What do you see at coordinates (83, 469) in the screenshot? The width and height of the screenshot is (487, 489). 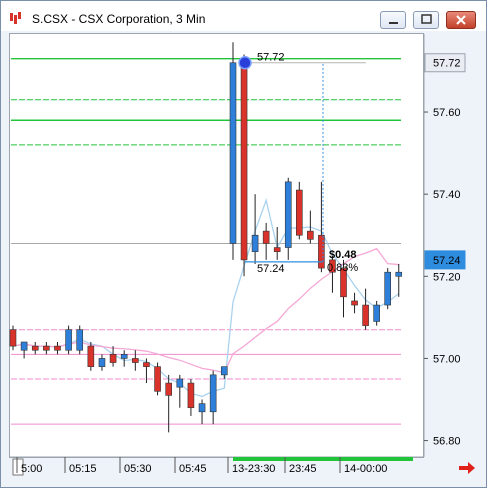 I see `time-tick-label: 05:15` at bounding box center [83, 469].